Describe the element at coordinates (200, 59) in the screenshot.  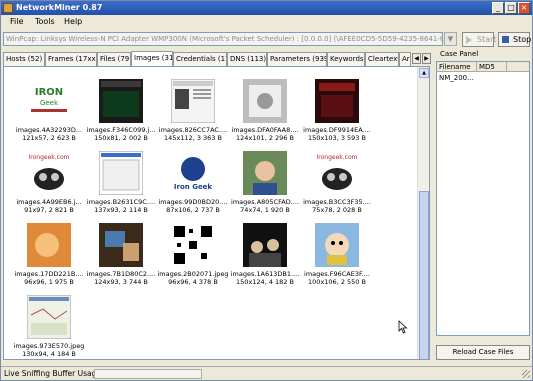
I see `tab-credentials: Credentials (17)` at that location.